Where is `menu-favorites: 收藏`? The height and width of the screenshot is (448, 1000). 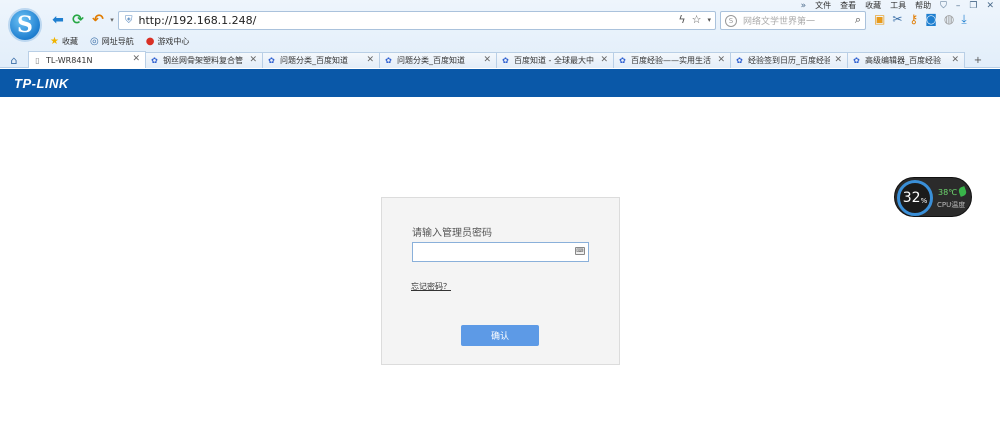
menu-favorites: 收藏 is located at coordinates (873, 5).